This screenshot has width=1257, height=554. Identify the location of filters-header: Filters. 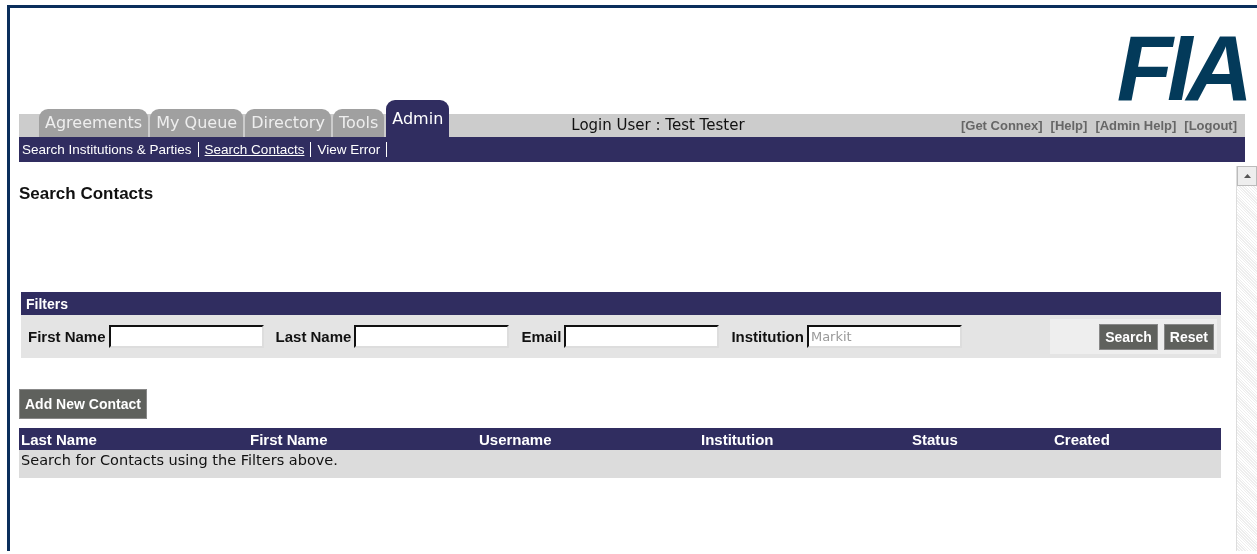
(621, 303).